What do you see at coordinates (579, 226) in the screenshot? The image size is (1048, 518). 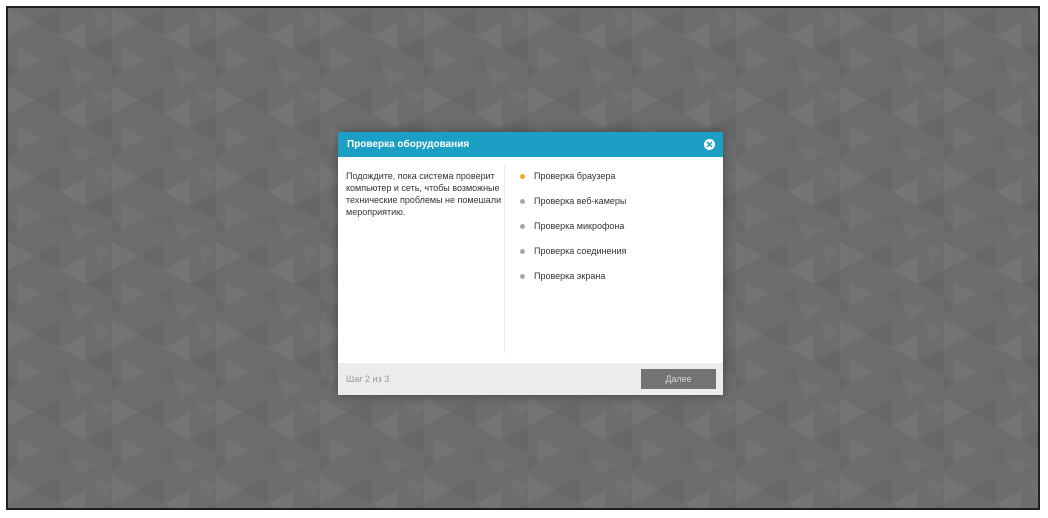 I see `check-label: Проверка микрофона` at bounding box center [579, 226].